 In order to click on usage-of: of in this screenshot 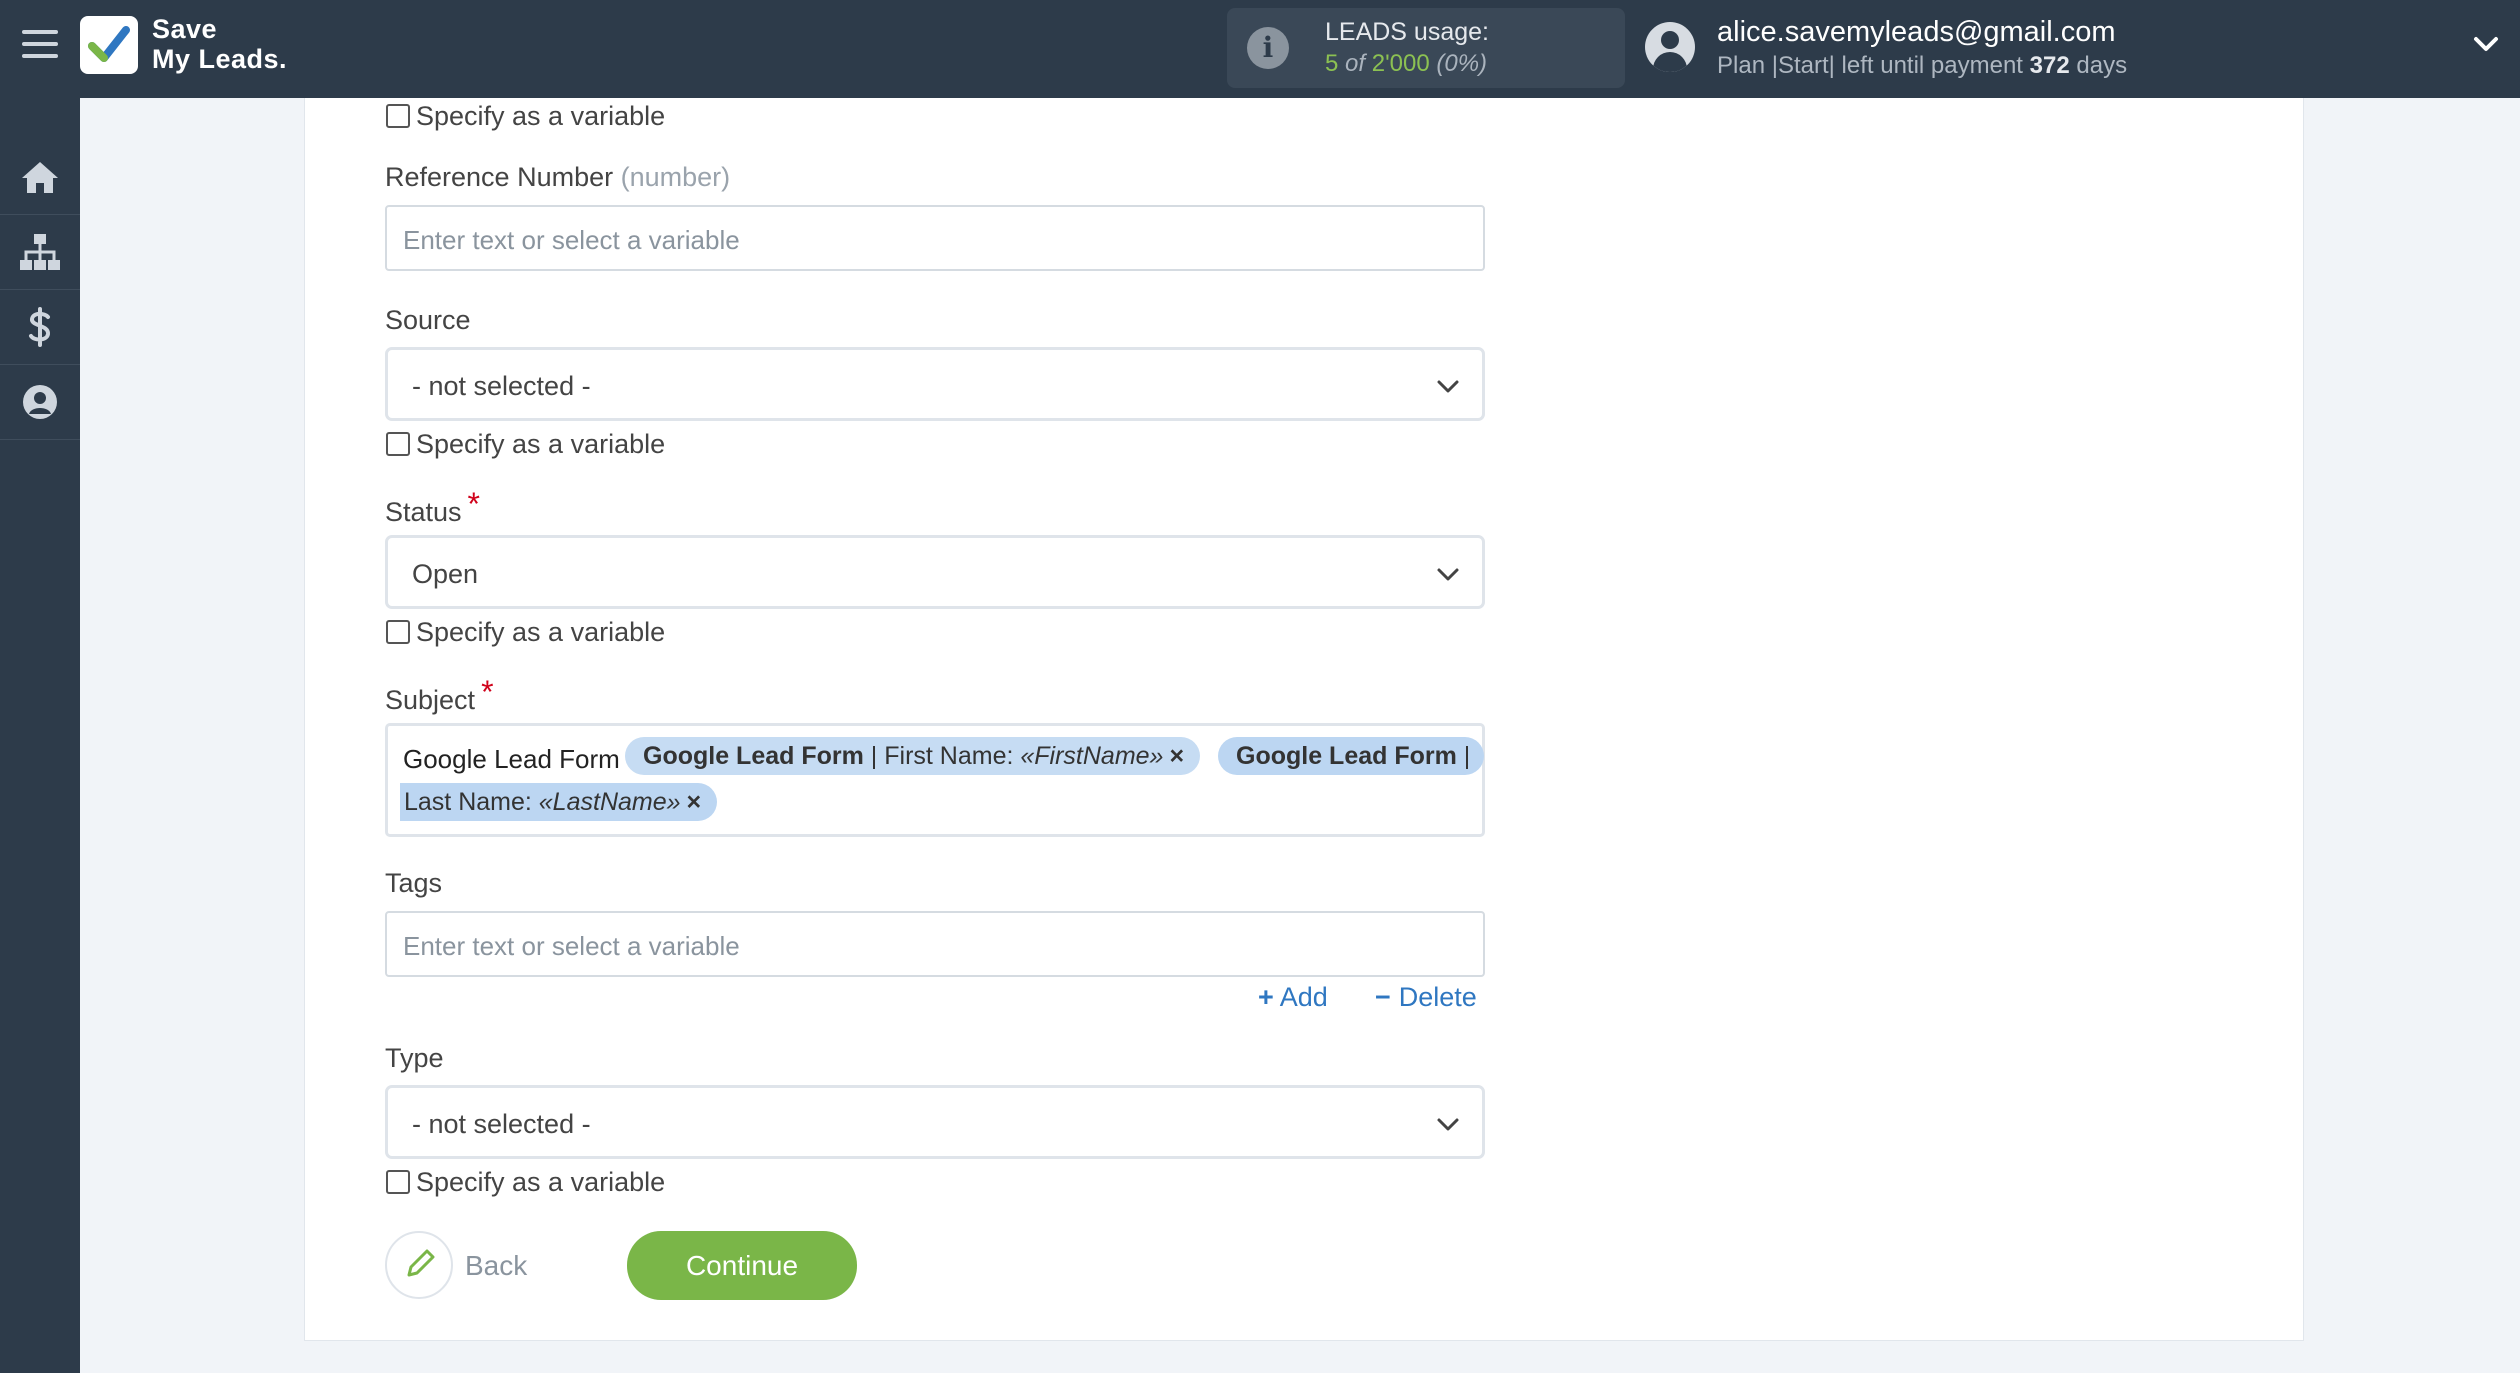, I will do `click(1355, 63)`.